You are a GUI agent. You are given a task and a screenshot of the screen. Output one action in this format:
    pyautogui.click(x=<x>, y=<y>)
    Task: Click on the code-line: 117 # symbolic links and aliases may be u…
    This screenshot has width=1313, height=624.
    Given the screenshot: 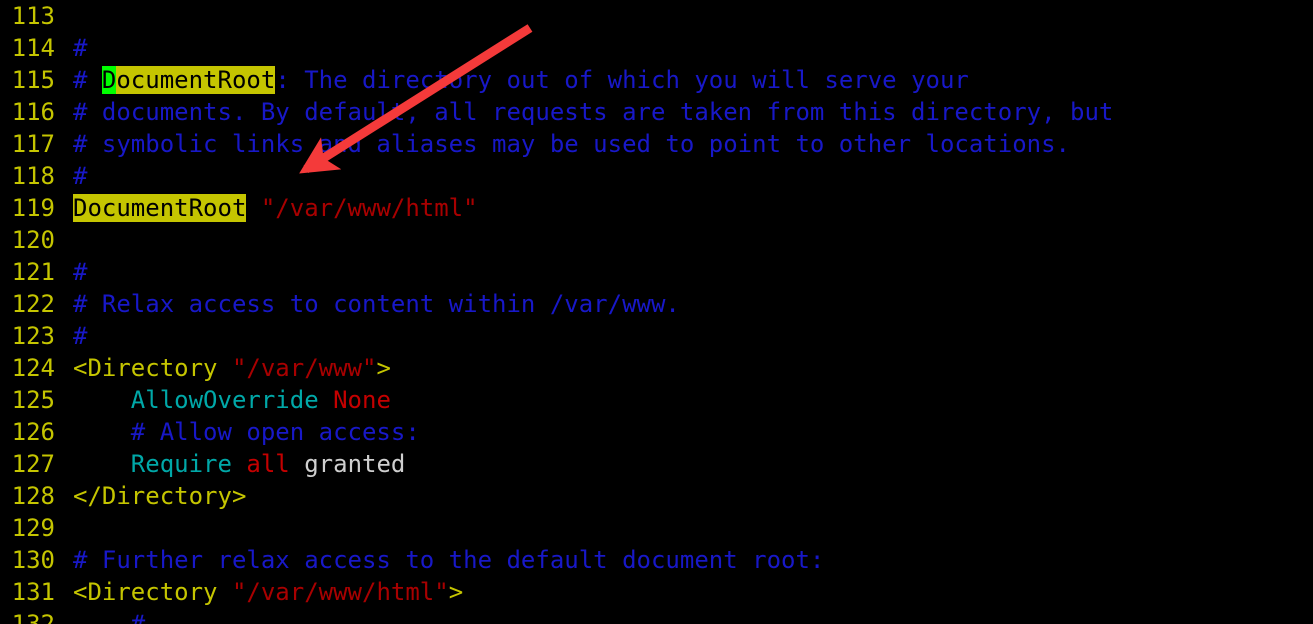 What is the action you would take?
    pyautogui.click(x=656, y=144)
    